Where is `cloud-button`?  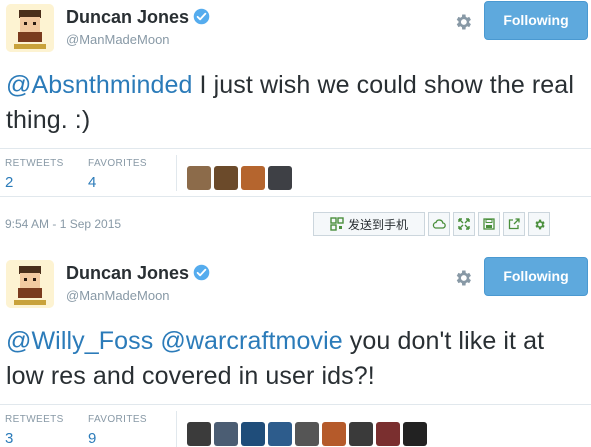 cloud-button is located at coordinates (439, 224).